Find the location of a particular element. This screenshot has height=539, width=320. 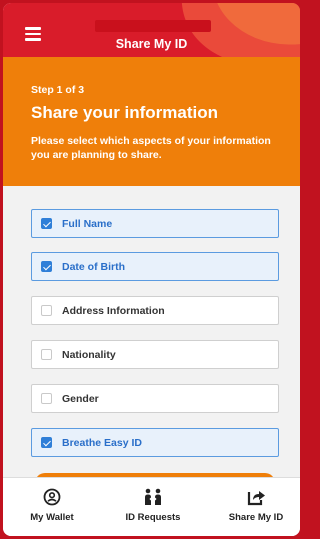

step-indicator: Step 1 of 3 is located at coordinates (58, 90).